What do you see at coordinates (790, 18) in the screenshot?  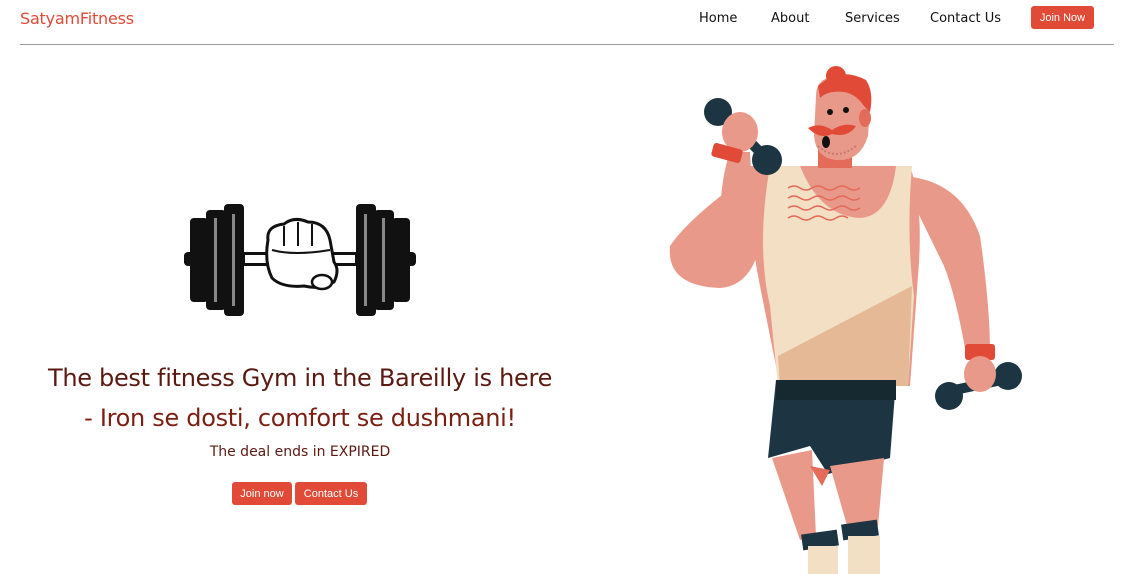 I see `nav-about: About` at bounding box center [790, 18].